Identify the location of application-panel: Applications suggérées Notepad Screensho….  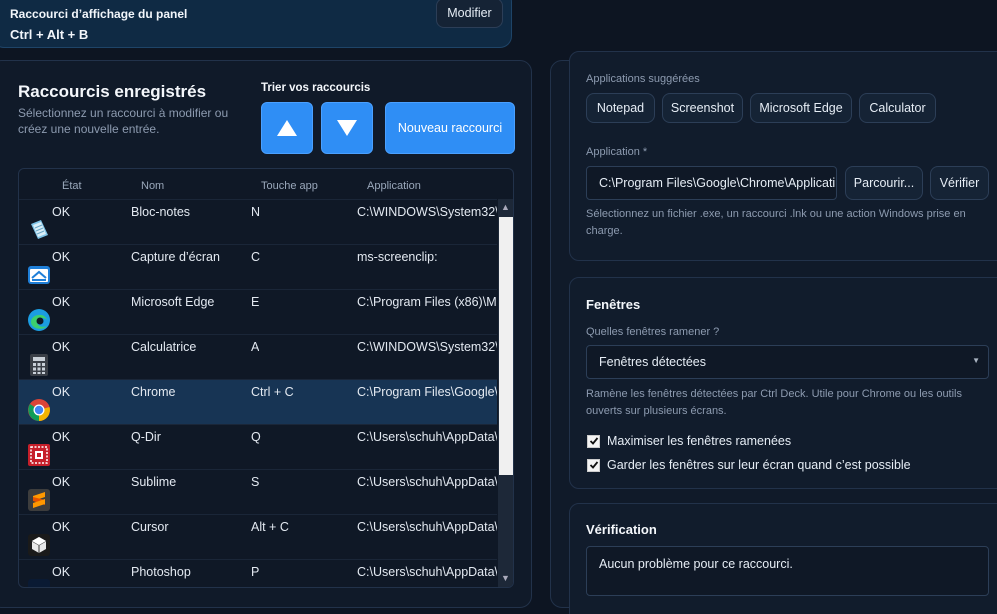
(783, 156).